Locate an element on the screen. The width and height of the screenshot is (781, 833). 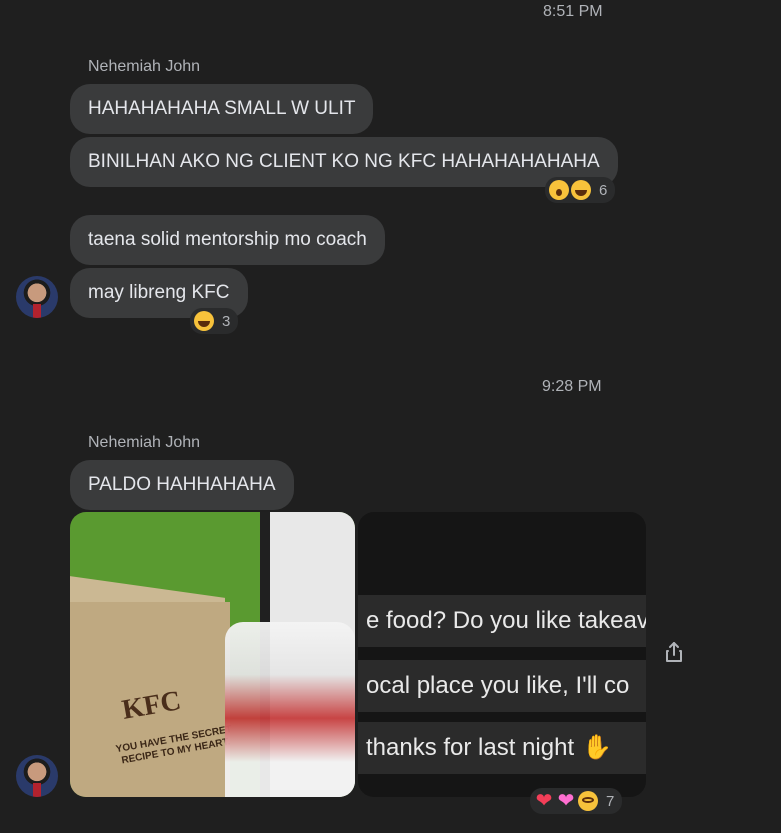
reaction-summary: 3 is located at coordinates (214, 321).